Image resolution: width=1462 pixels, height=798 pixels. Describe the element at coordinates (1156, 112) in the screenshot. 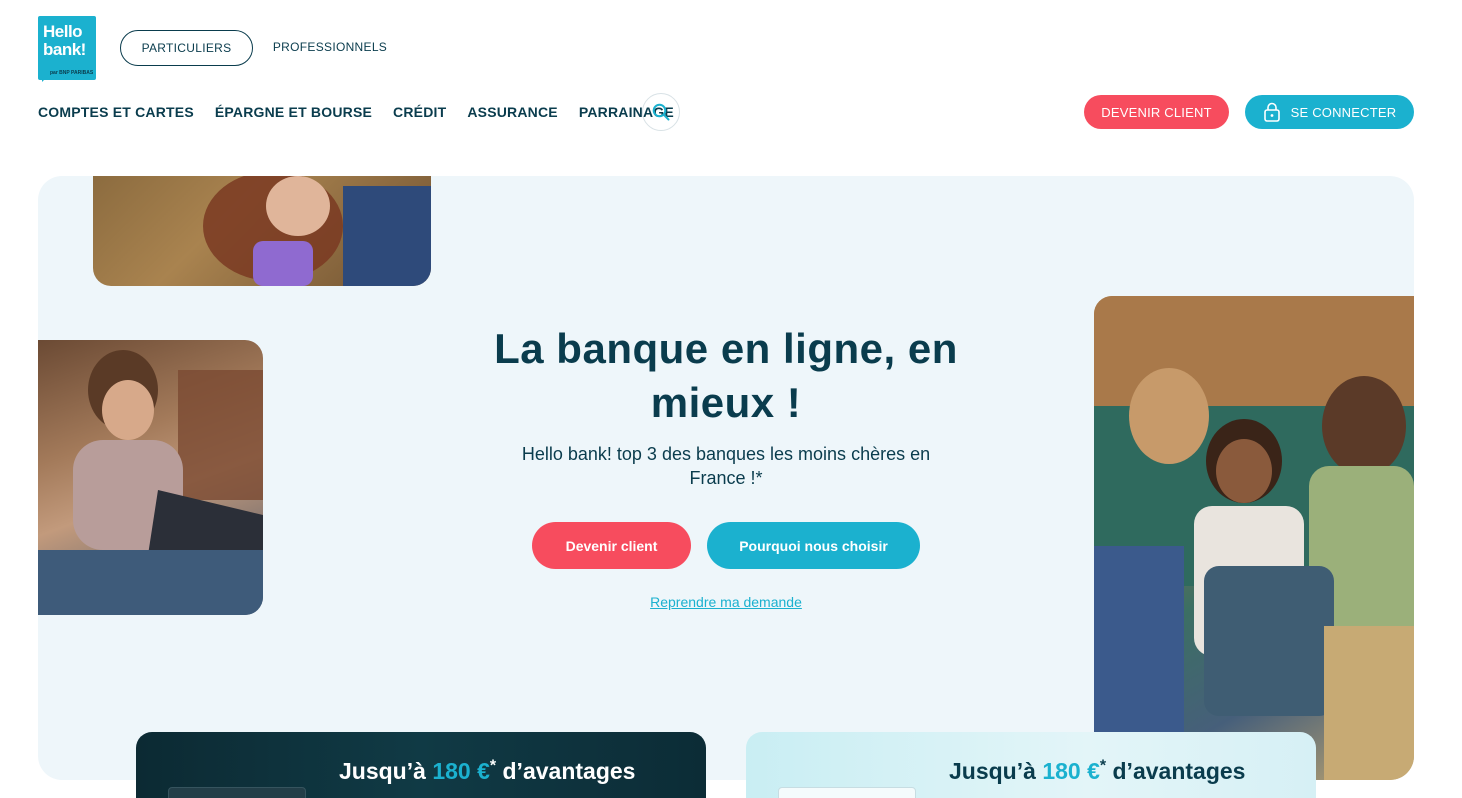

I see `become-client-button: DEVENIR CLIENT` at that location.